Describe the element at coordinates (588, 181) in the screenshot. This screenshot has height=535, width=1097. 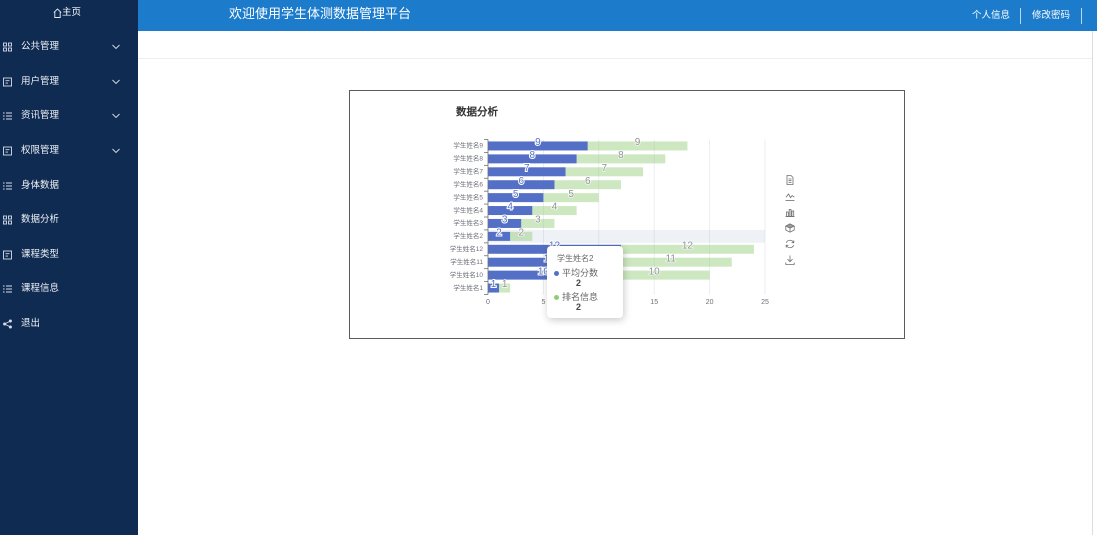
I see `data-label-series1-8: 6` at that location.